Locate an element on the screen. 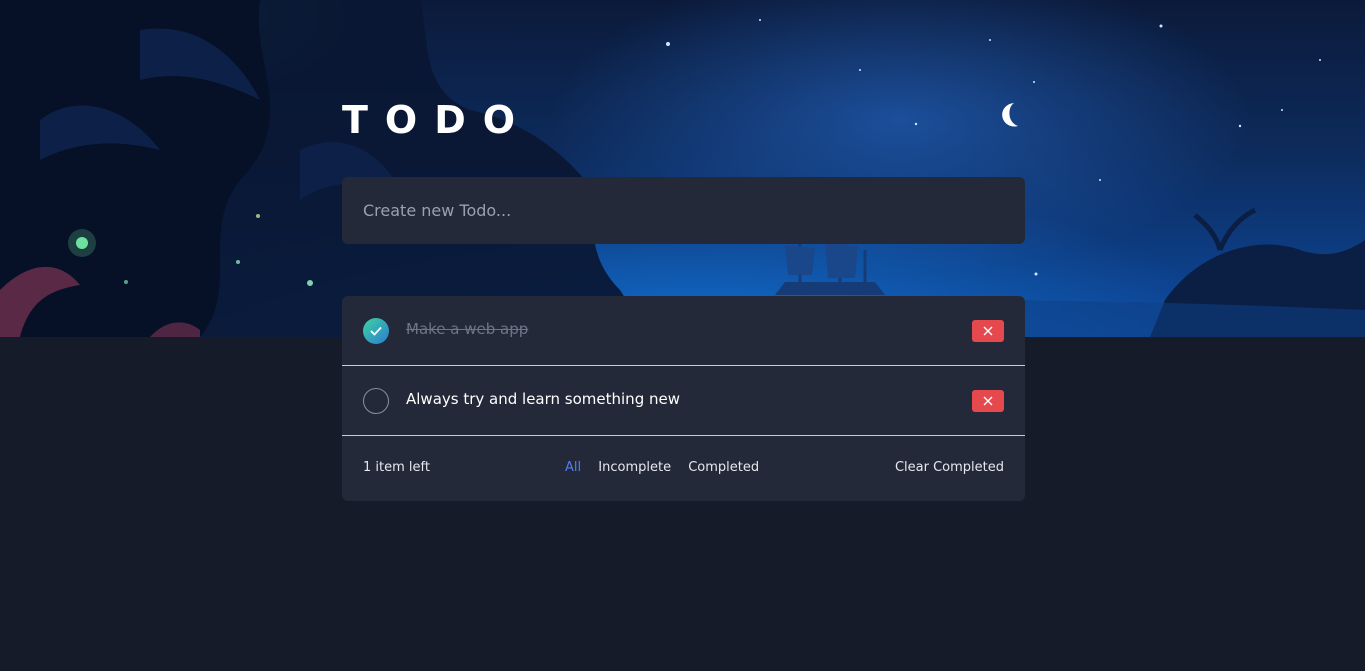  todo-text: Make a web app is located at coordinates (467, 329).